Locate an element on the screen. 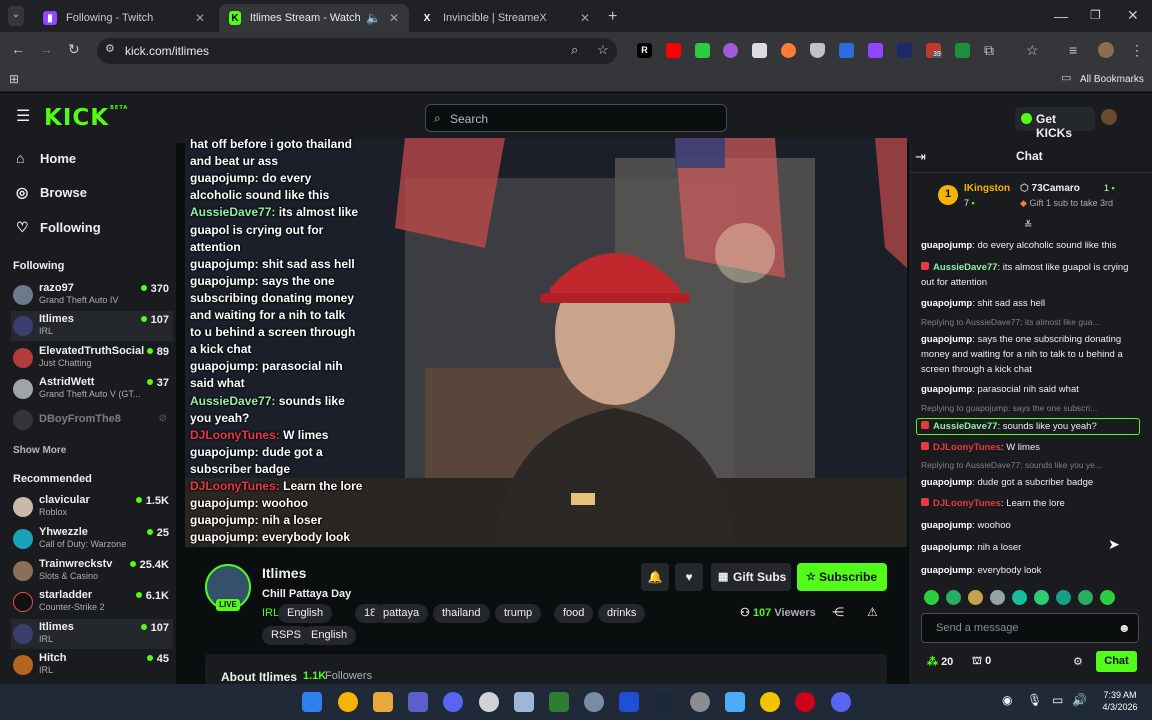  extension-youtube-icon is located at coordinates (673, 50).